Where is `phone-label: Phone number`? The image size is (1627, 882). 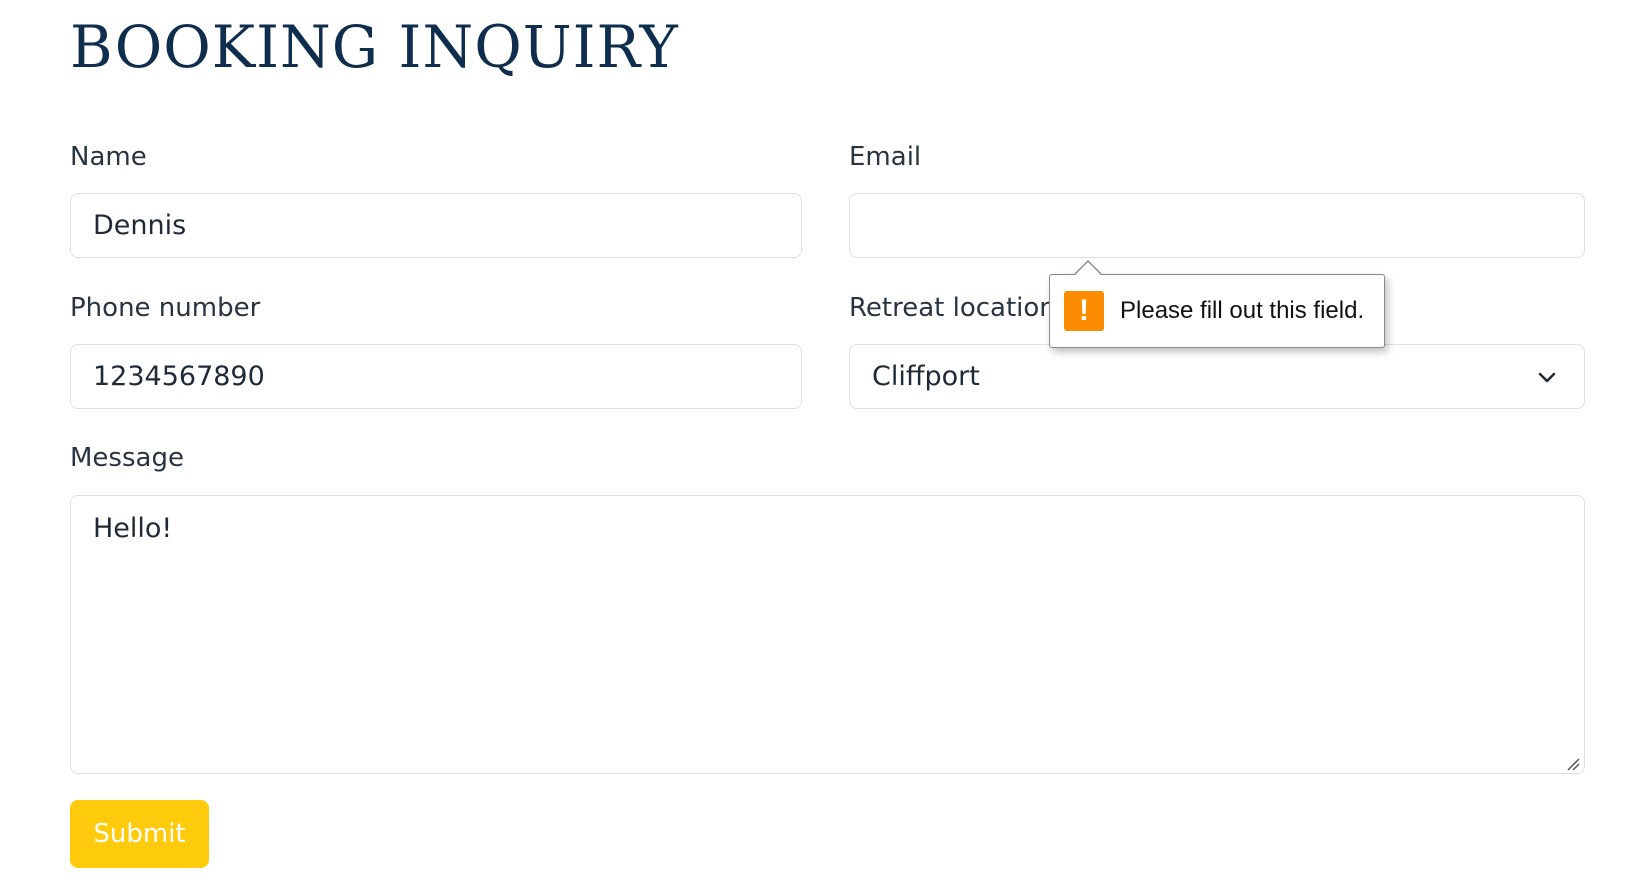 phone-label: Phone number is located at coordinates (165, 308).